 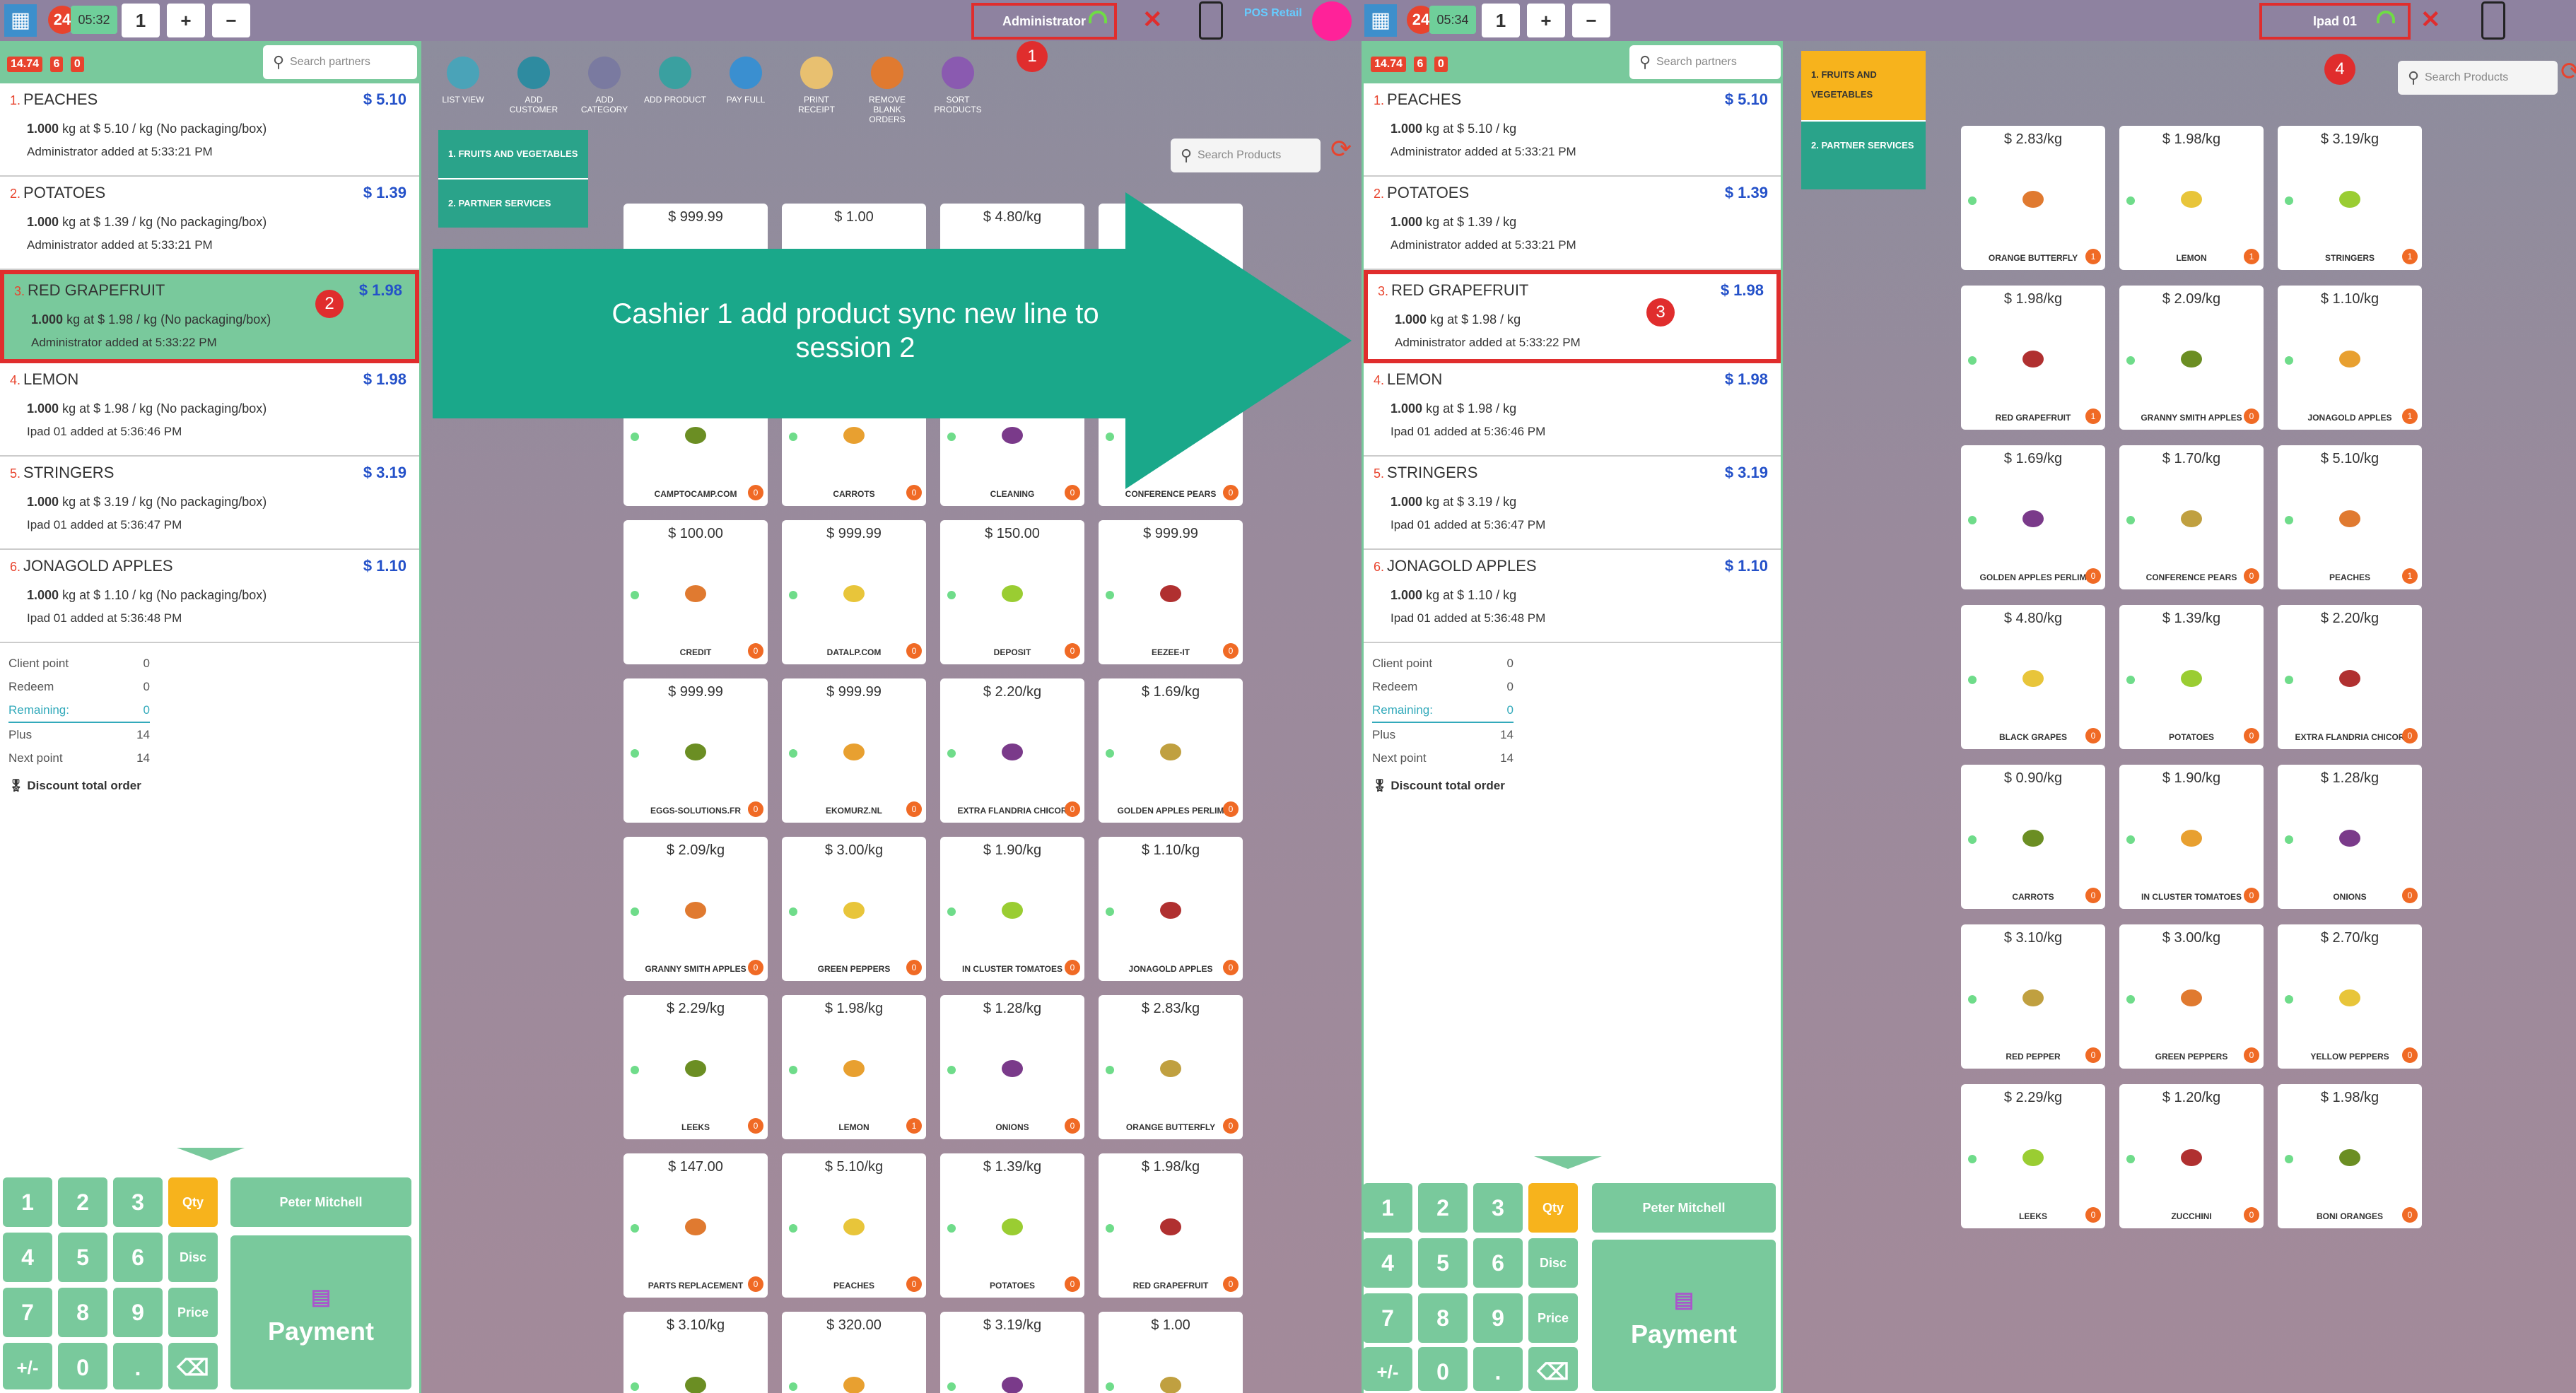 I want to click on key-9: 9, so click(x=138, y=1312).